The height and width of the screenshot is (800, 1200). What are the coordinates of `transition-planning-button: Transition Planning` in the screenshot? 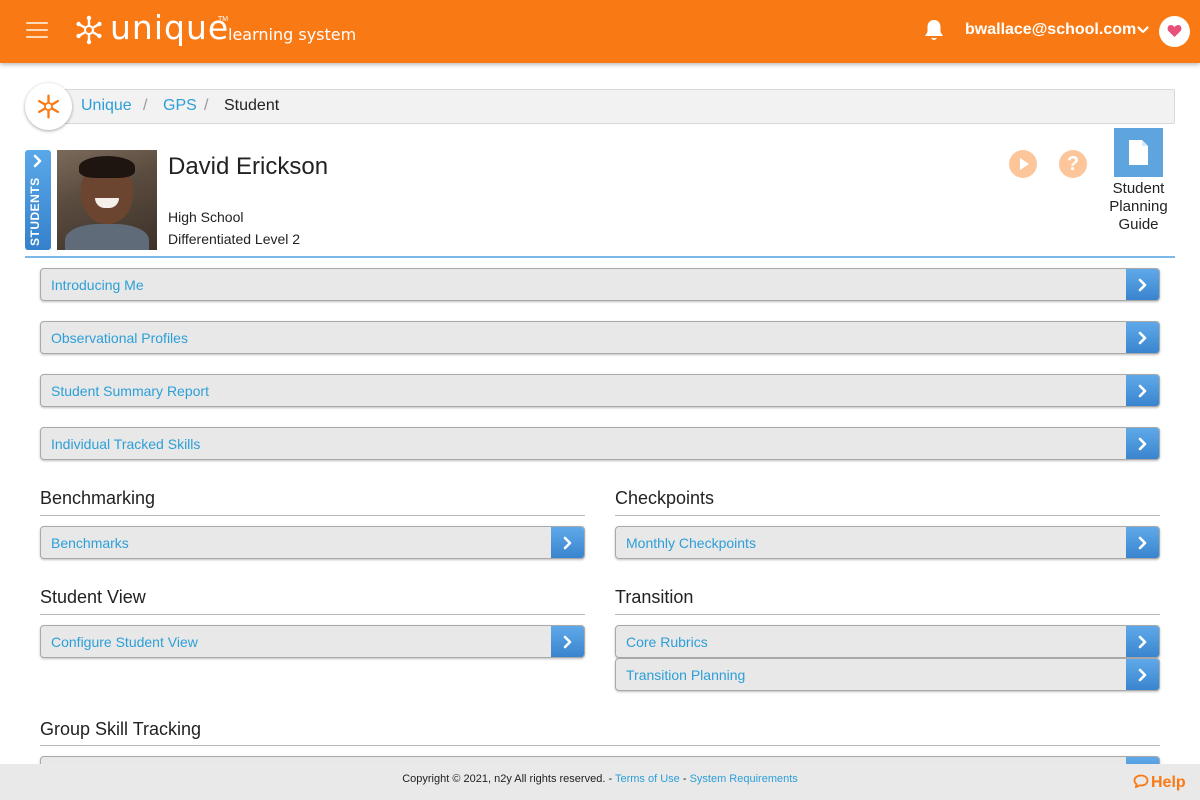 It's located at (887, 674).